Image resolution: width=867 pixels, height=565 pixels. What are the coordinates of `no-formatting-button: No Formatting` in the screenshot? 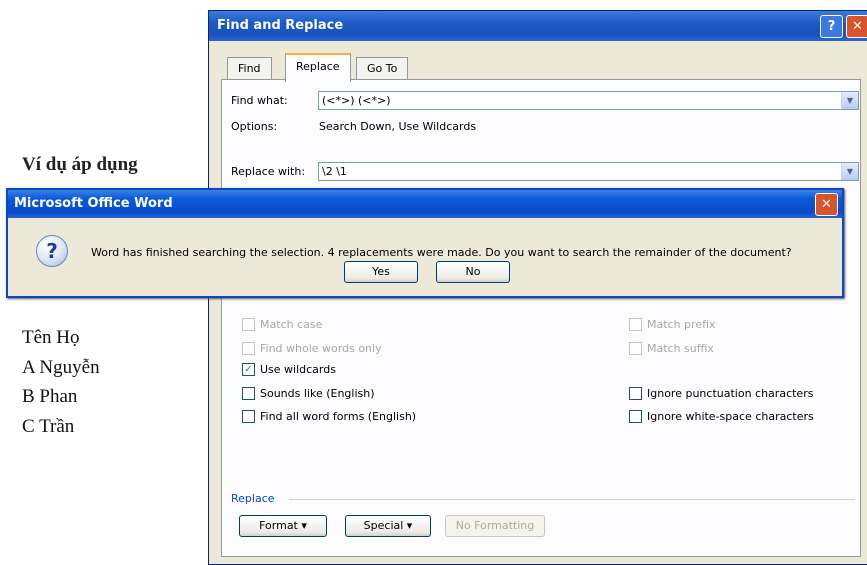 It's located at (495, 526).